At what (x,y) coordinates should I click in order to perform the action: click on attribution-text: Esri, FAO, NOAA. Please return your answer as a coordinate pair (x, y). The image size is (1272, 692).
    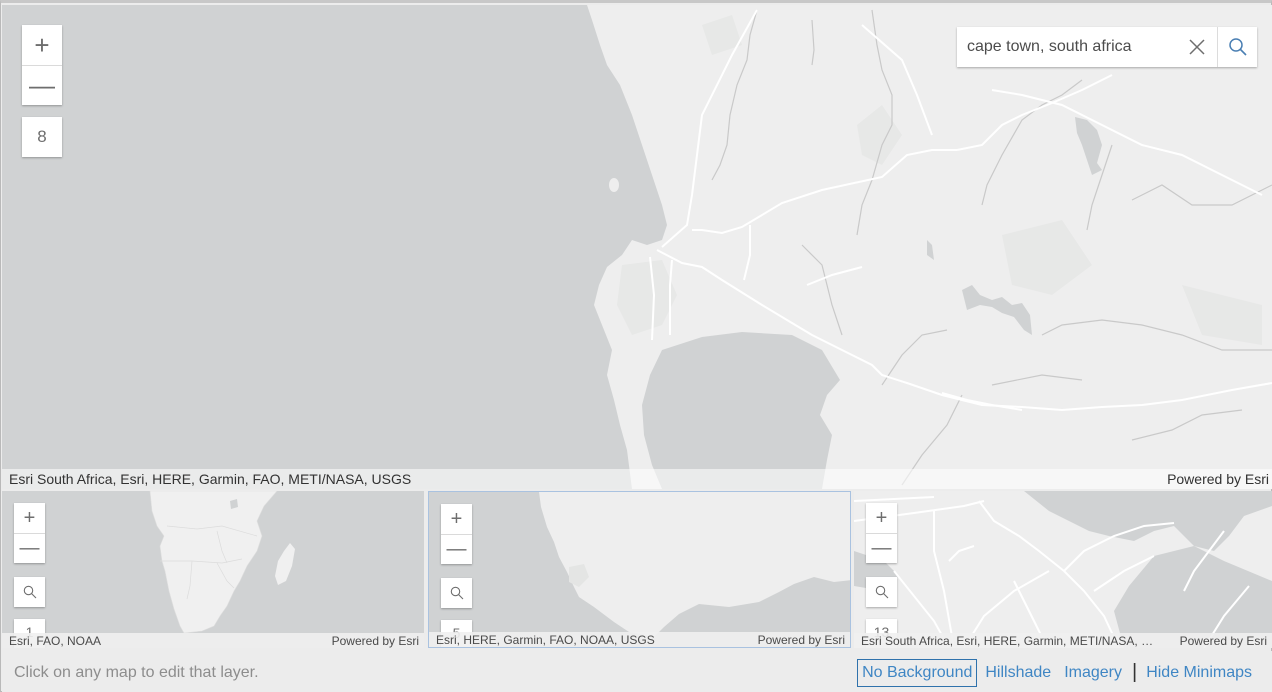
    Looking at the image, I should click on (55, 640).